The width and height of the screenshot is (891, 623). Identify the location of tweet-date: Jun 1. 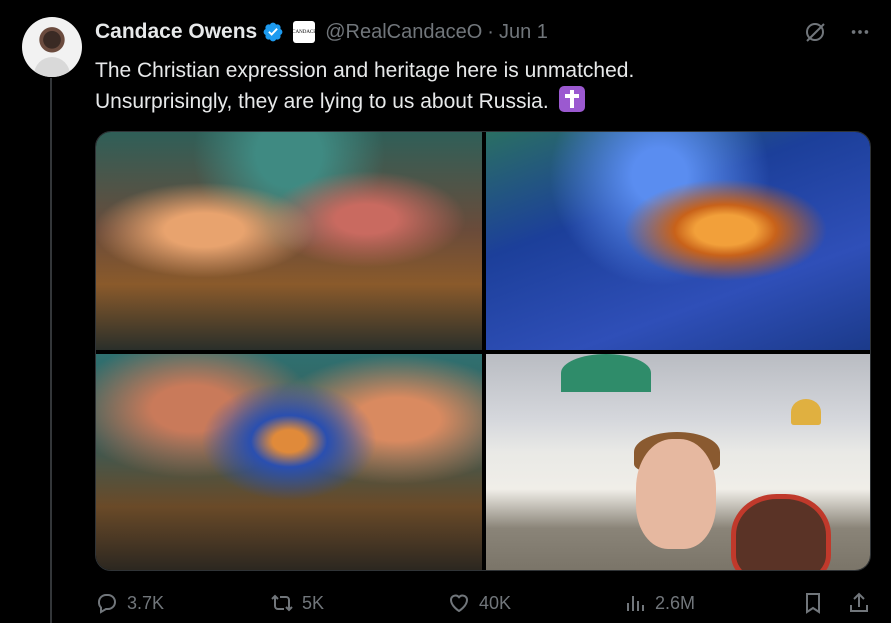
(523, 32).